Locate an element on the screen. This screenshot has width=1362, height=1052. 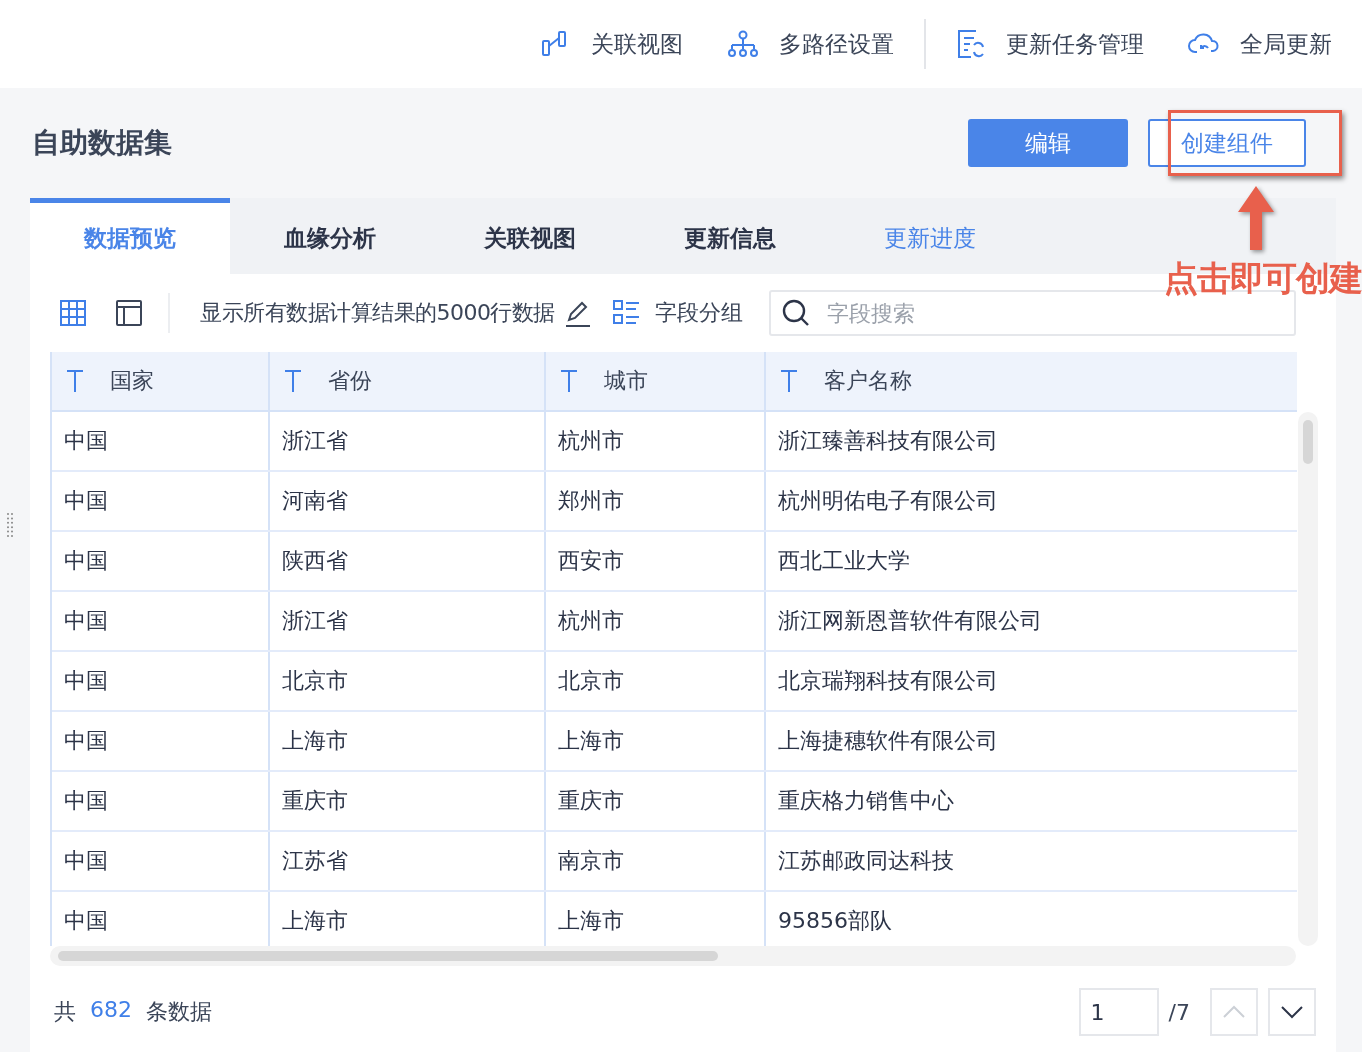
page-input: 1 is located at coordinates (1118, 1012).